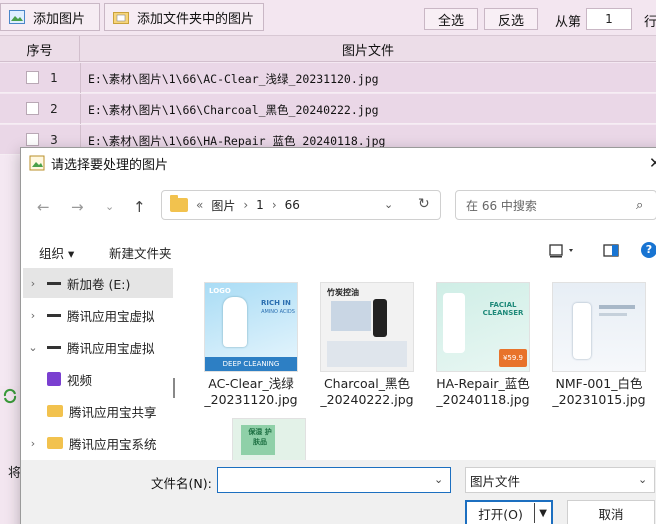 The image size is (656, 524). What do you see at coordinates (276, 303) in the screenshot?
I see `thumbnail-text: RICH IN` at bounding box center [276, 303].